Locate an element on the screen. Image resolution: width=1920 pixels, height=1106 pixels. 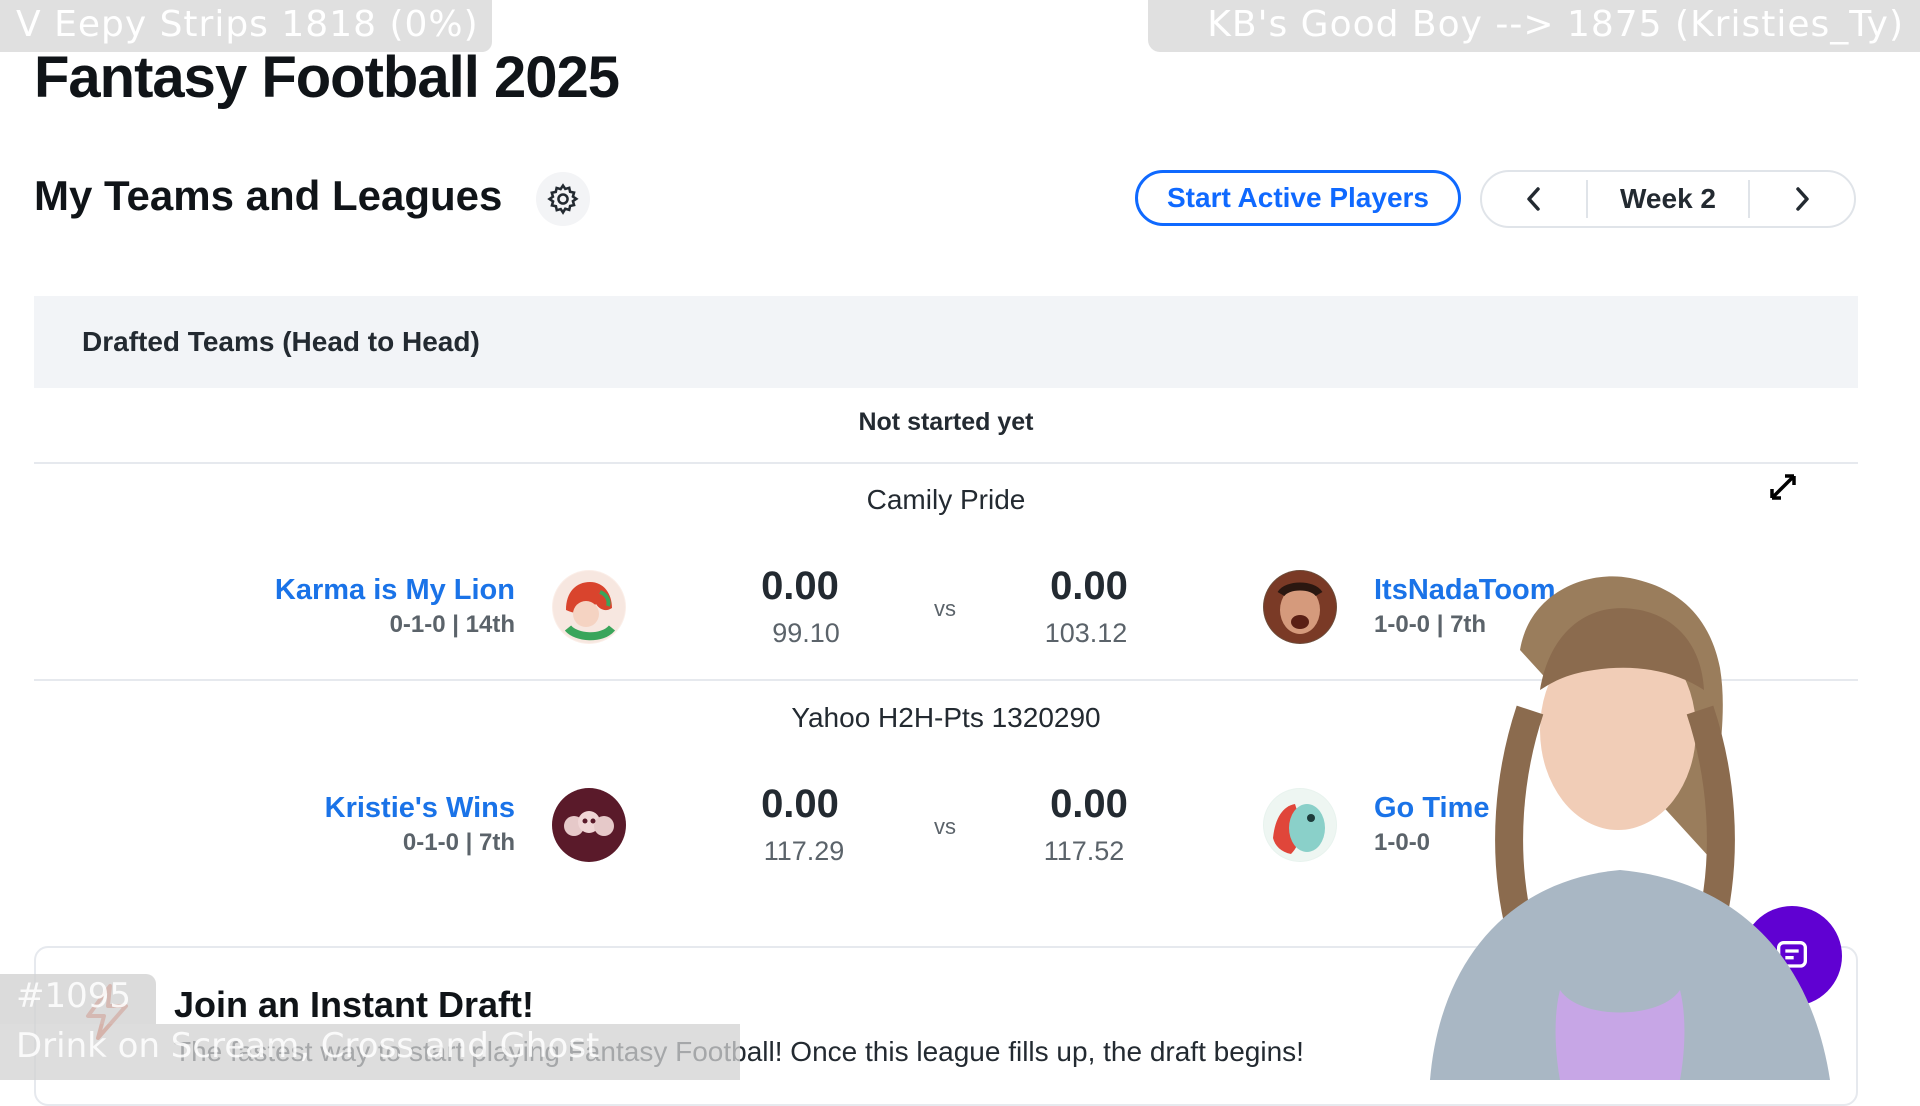
status-text: Not started yet is located at coordinates (946, 422).